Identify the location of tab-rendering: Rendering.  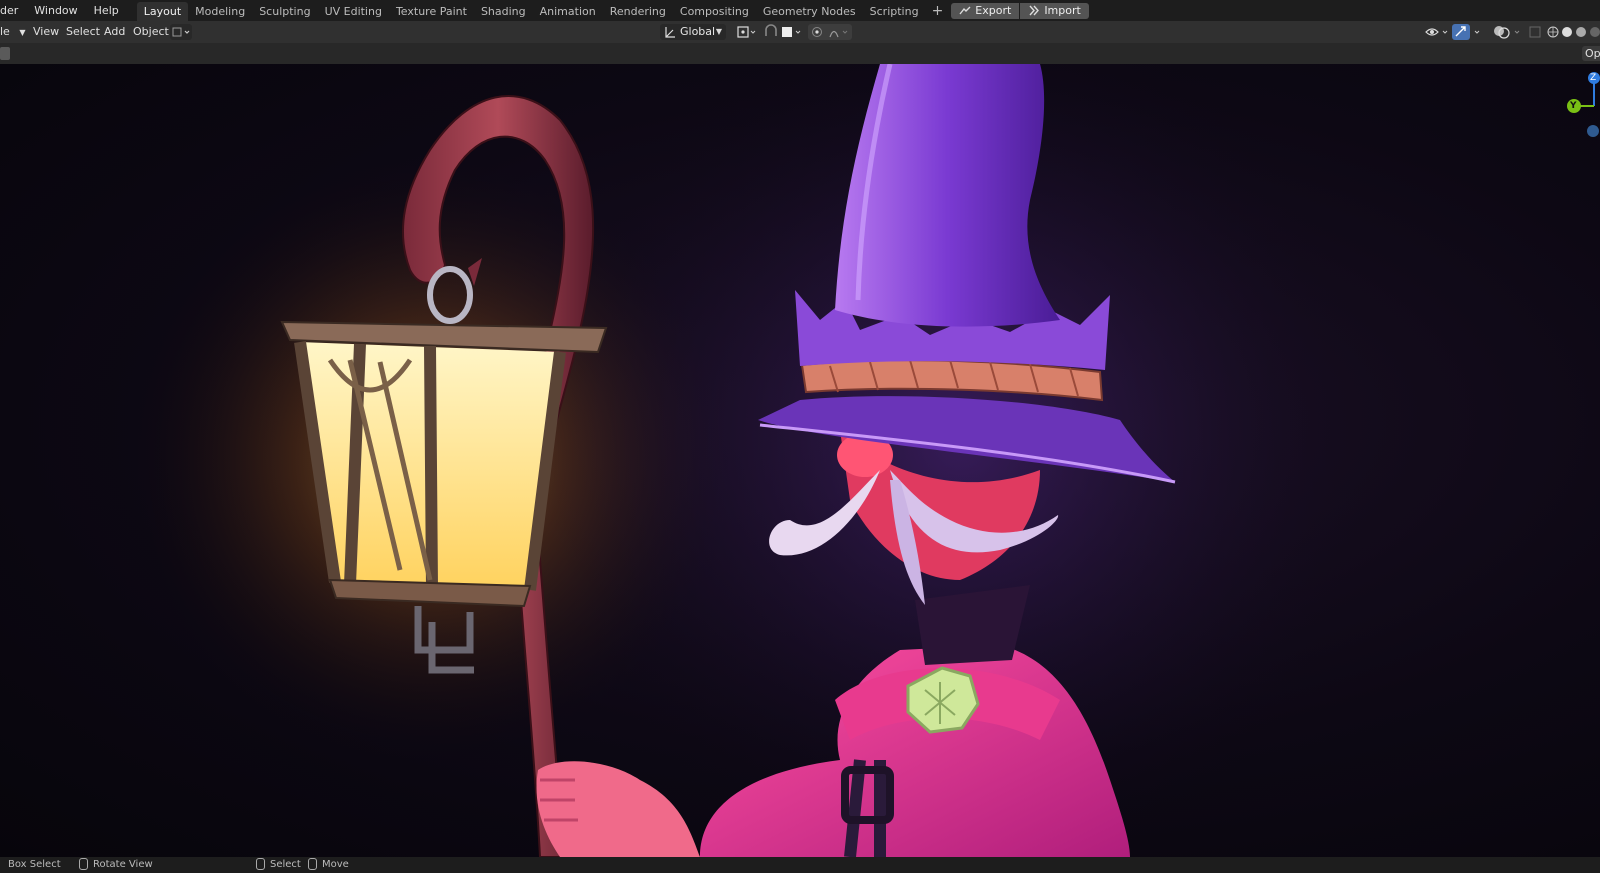
(638, 11).